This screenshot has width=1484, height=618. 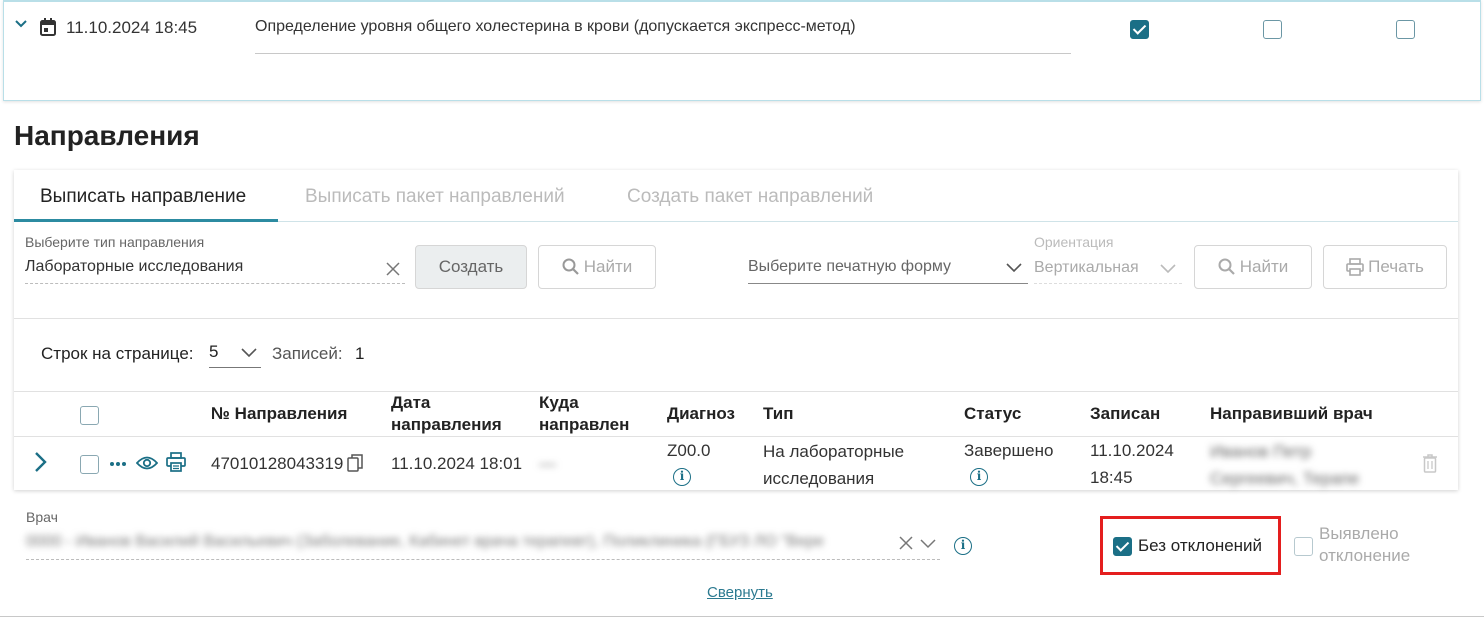 I want to click on col-header-doctor: Направивший врач, so click(x=1291, y=413).